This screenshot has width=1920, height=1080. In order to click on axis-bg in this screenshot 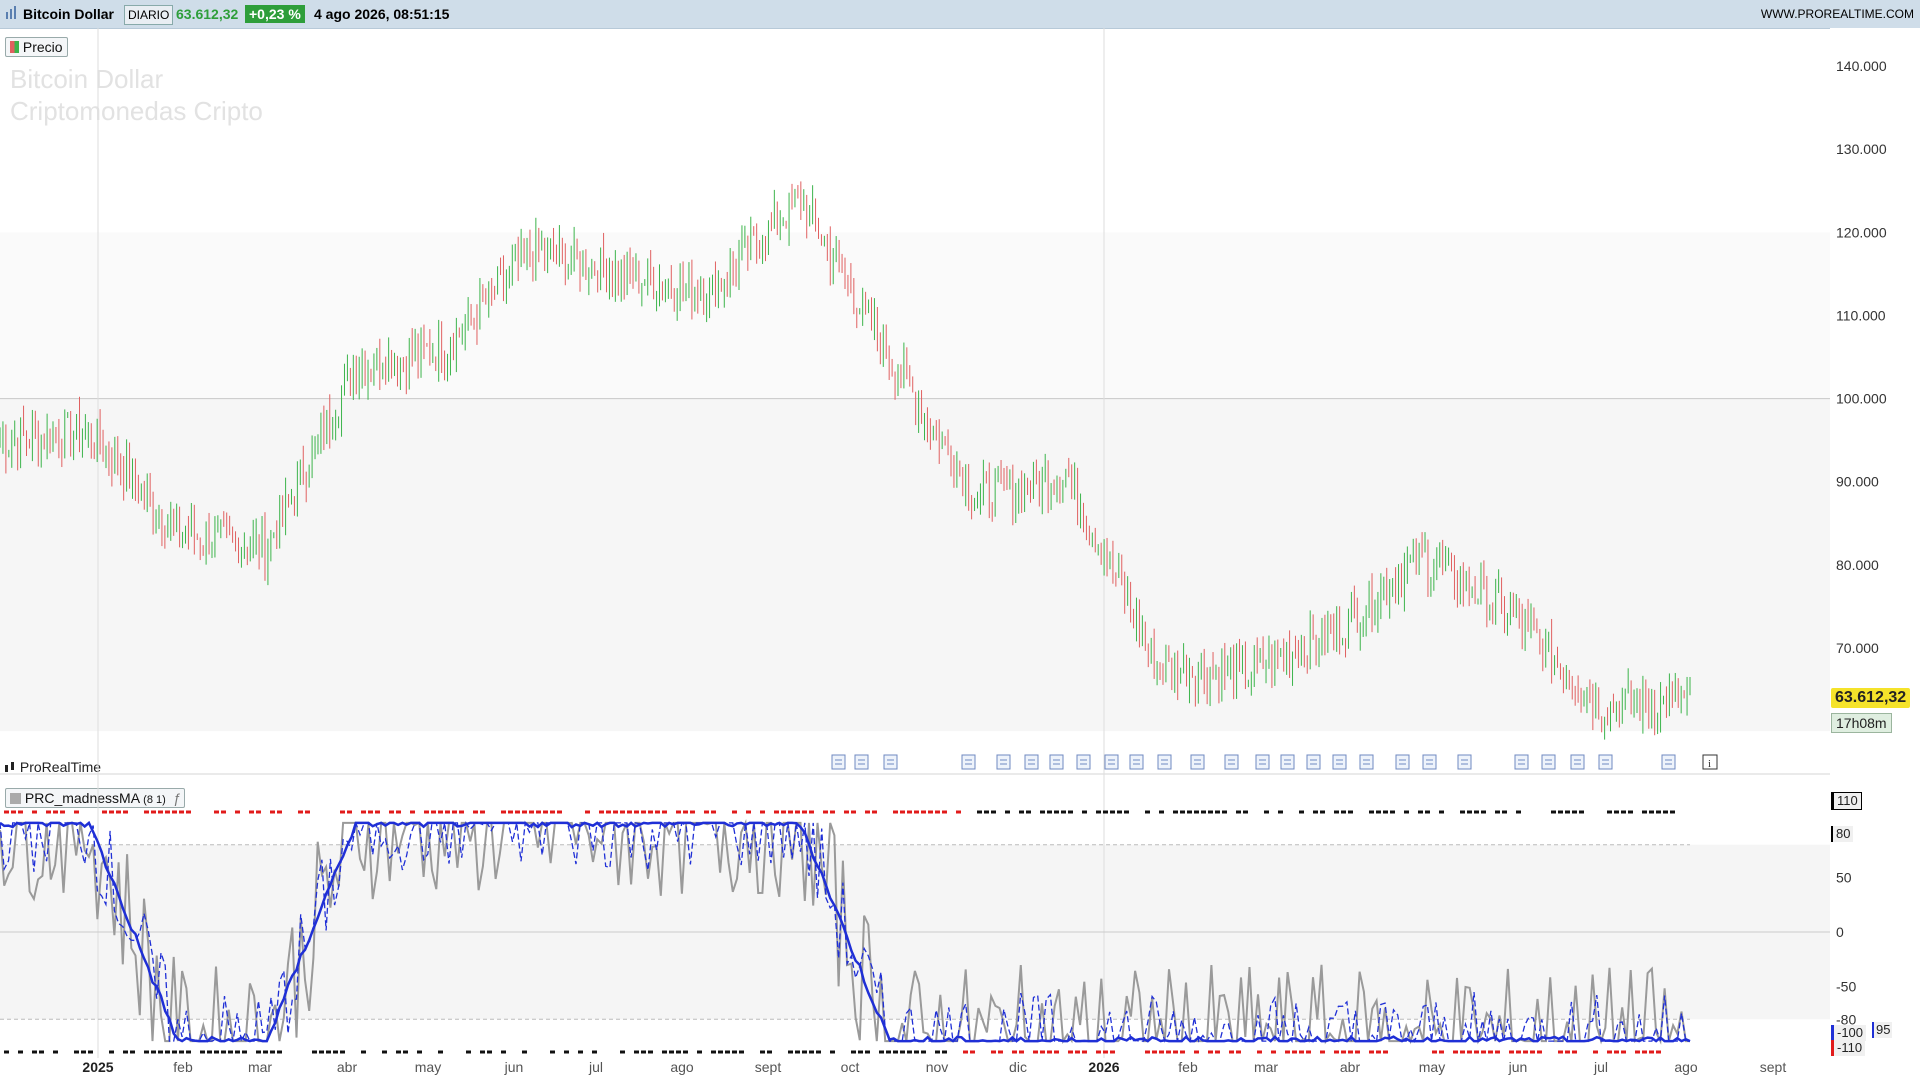, I will do `click(1875, 554)`.